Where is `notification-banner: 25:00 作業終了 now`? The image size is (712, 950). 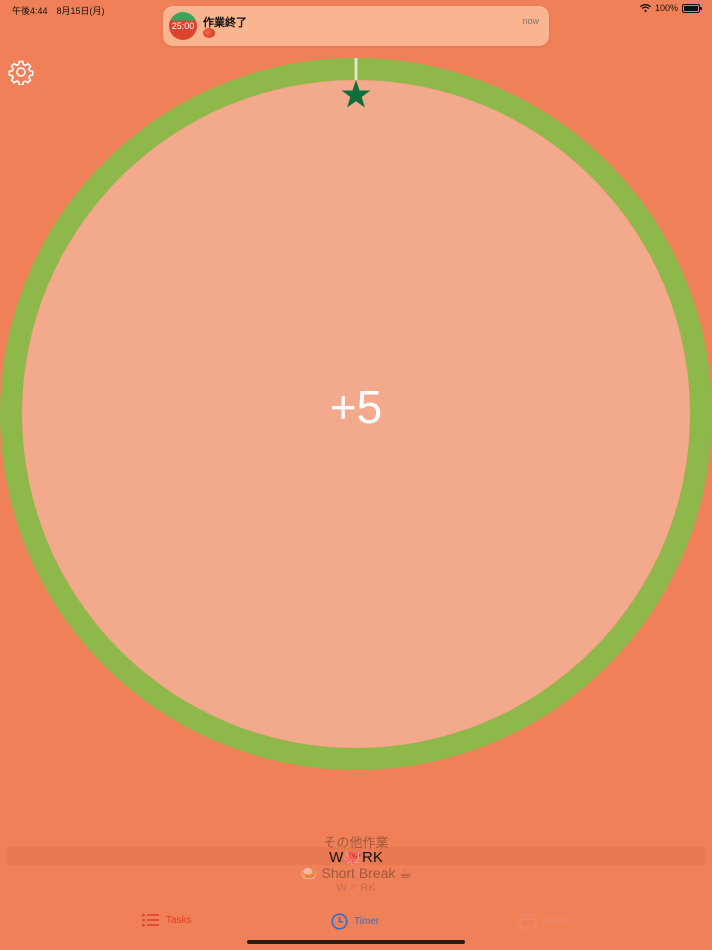 notification-banner: 25:00 作業終了 now is located at coordinates (356, 26).